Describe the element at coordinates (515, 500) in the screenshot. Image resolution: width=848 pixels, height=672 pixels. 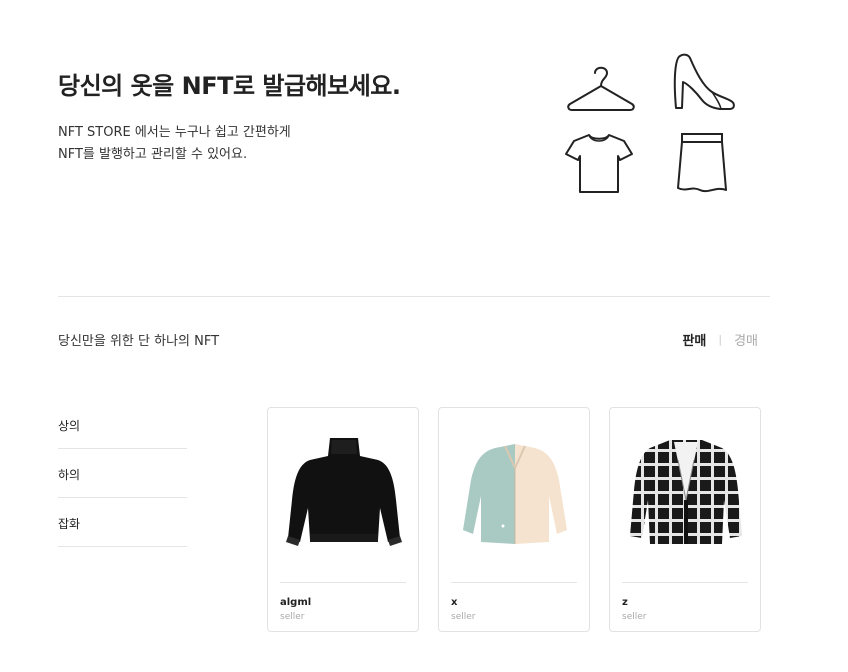
I see `product-image-mint-beige-cardigan` at that location.